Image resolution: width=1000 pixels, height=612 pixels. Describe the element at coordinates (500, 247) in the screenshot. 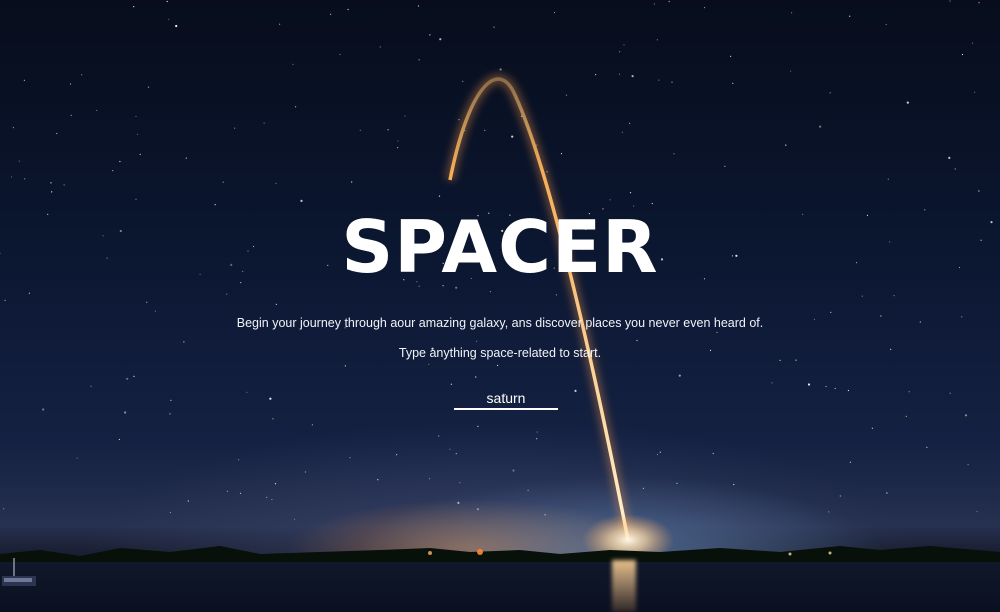

I see `page-title: SPACER` at that location.